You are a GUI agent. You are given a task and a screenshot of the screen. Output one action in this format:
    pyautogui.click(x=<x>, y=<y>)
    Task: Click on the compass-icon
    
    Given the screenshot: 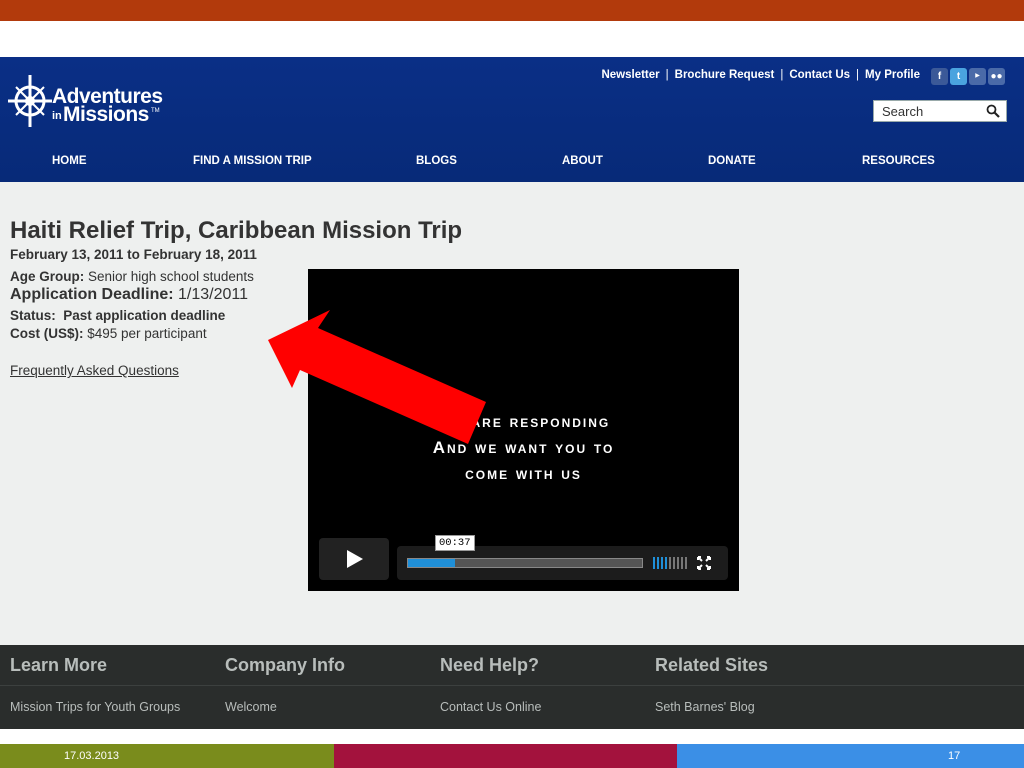 What is the action you would take?
    pyautogui.click(x=30, y=101)
    